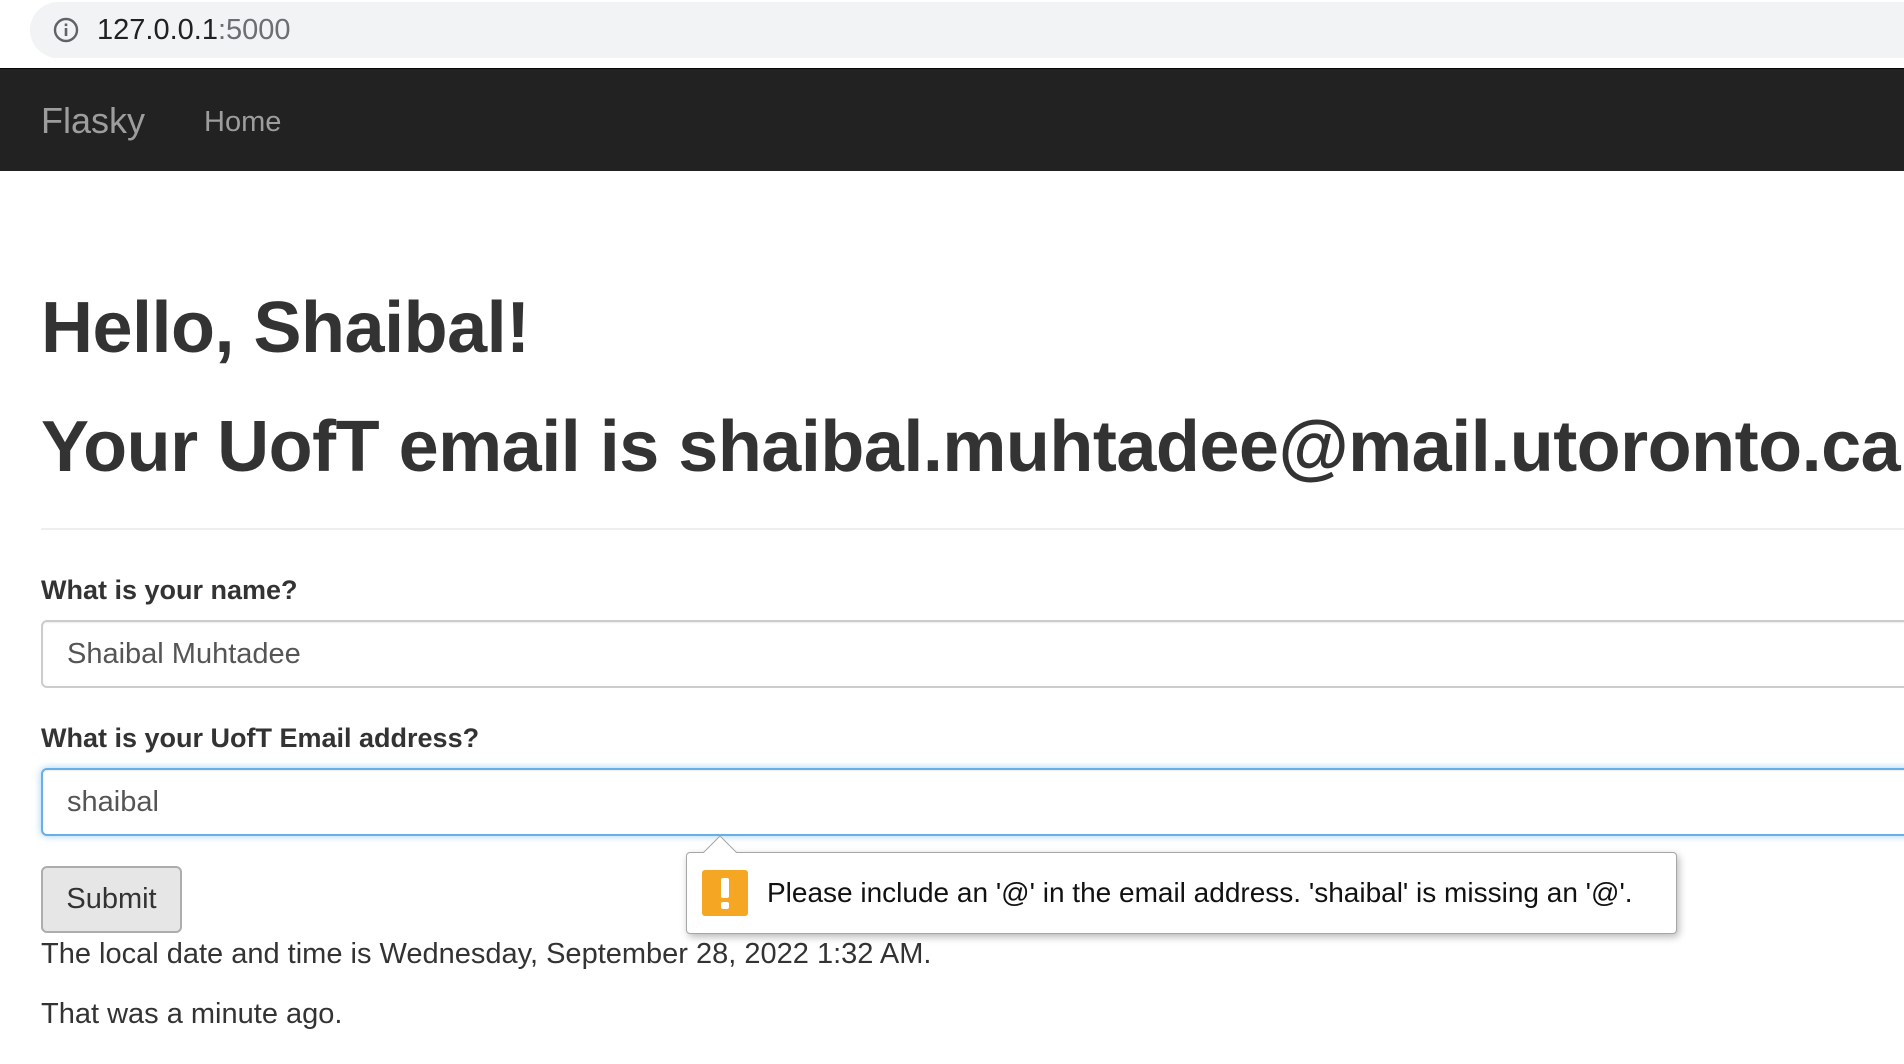 This screenshot has width=1904, height=1064. What do you see at coordinates (157, 30) in the screenshot?
I see `url-host: 127.0.0.1` at bounding box center [157, 30].